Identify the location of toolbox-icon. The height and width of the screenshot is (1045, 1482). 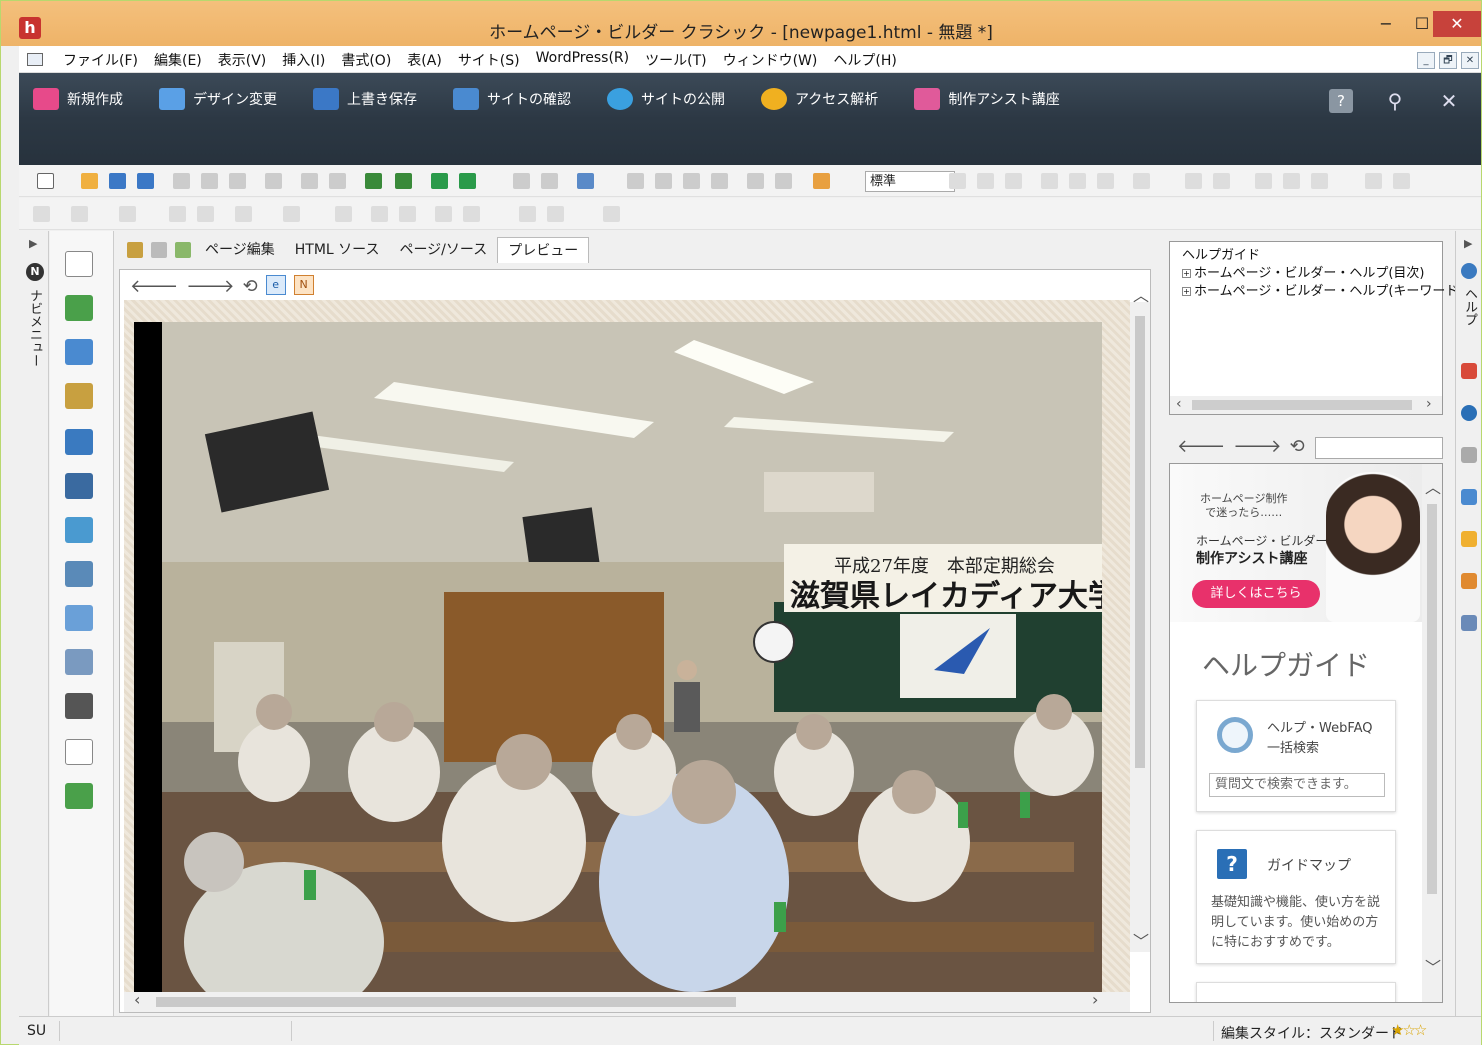
(1469, 371).